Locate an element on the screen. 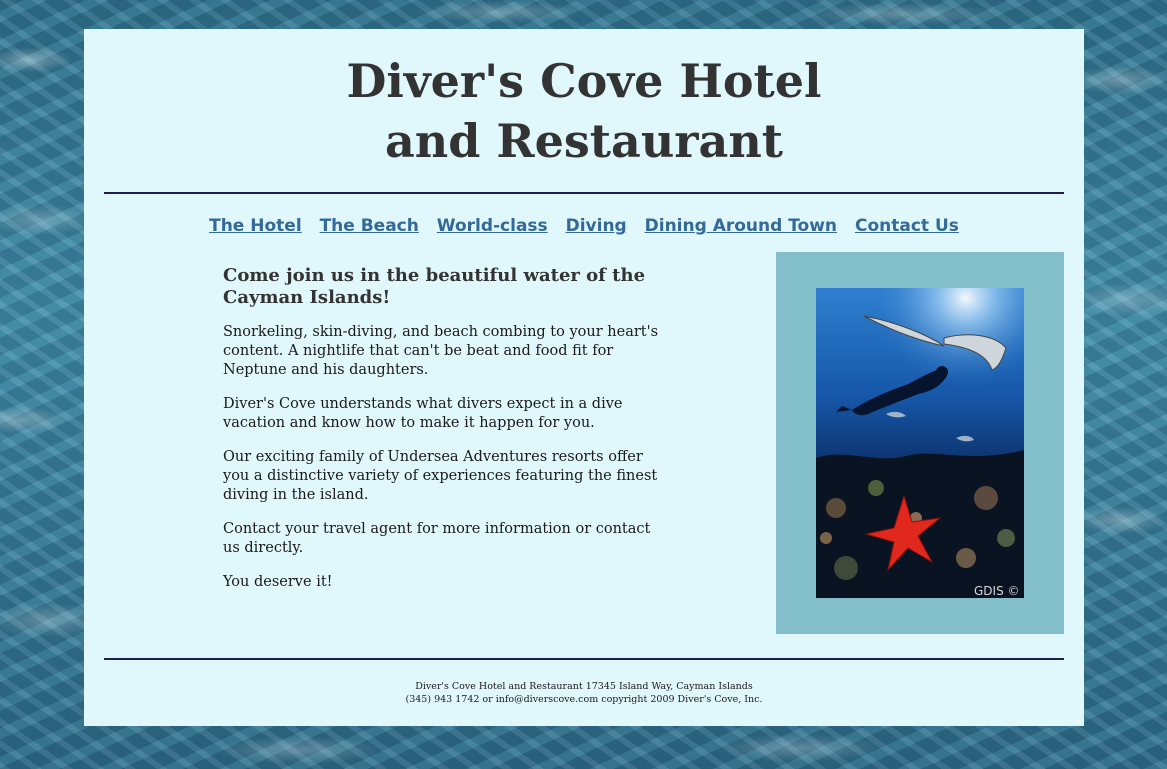 The width and height of the screenshot is (1167, 769). nav-link-contact-us: Contact Us is located at coordinates (907, 226).